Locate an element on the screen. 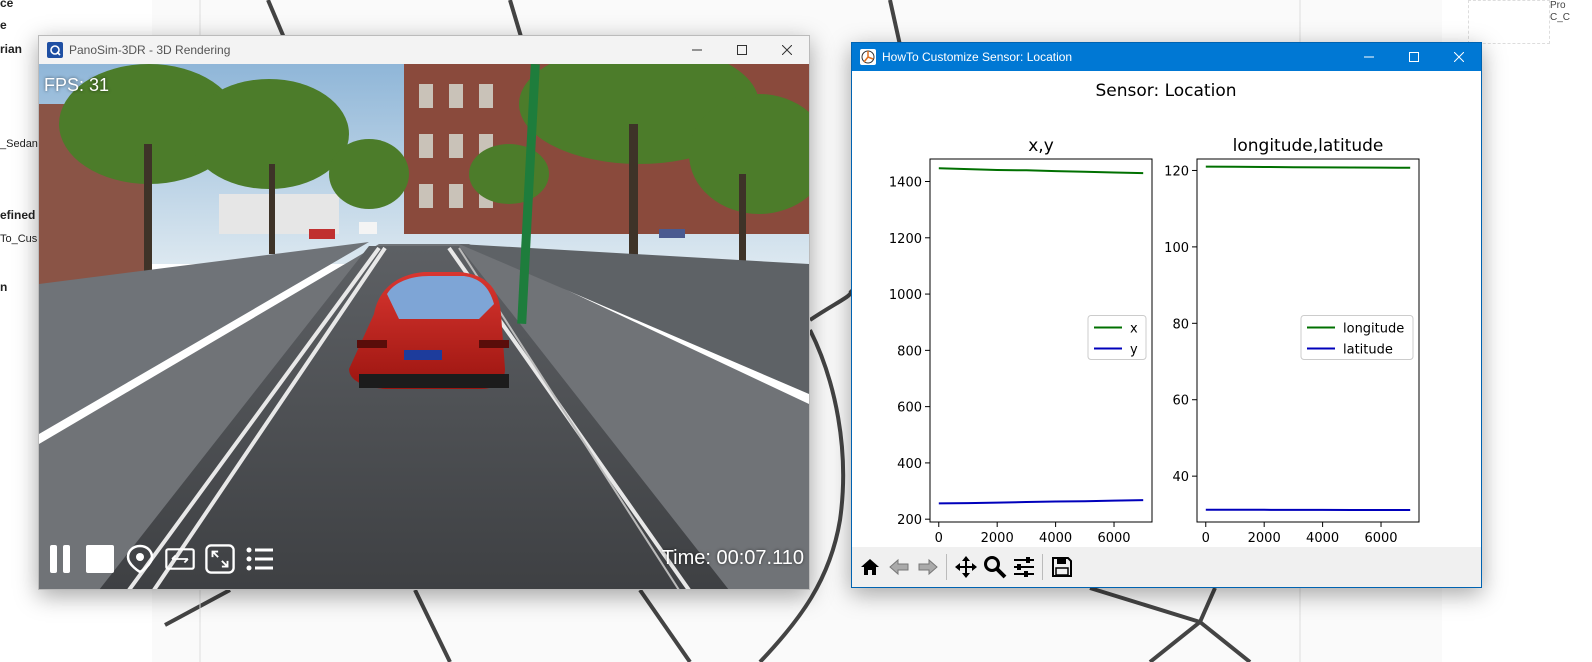  playback-controls is located at coordinates (160, 559).